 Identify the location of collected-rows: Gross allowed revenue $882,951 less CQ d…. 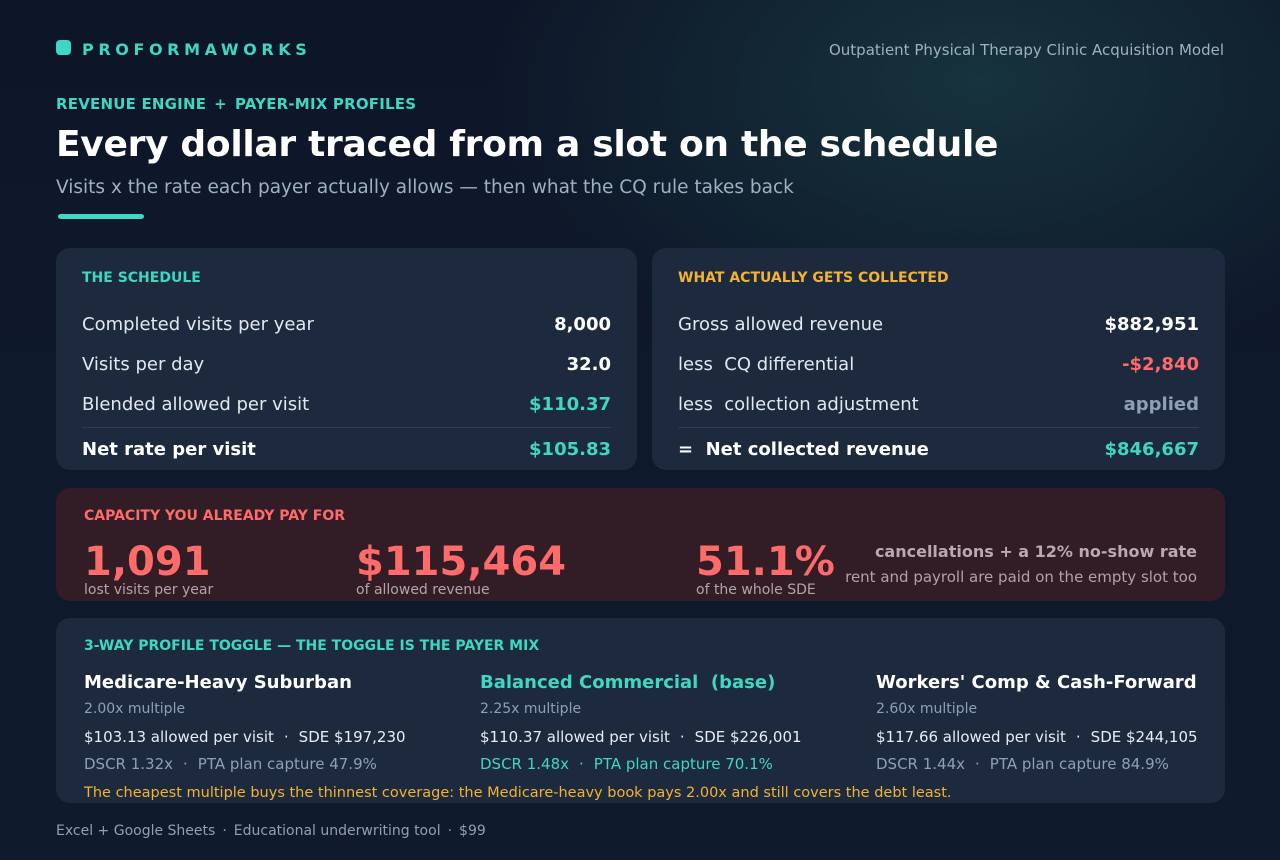
(938, 386).